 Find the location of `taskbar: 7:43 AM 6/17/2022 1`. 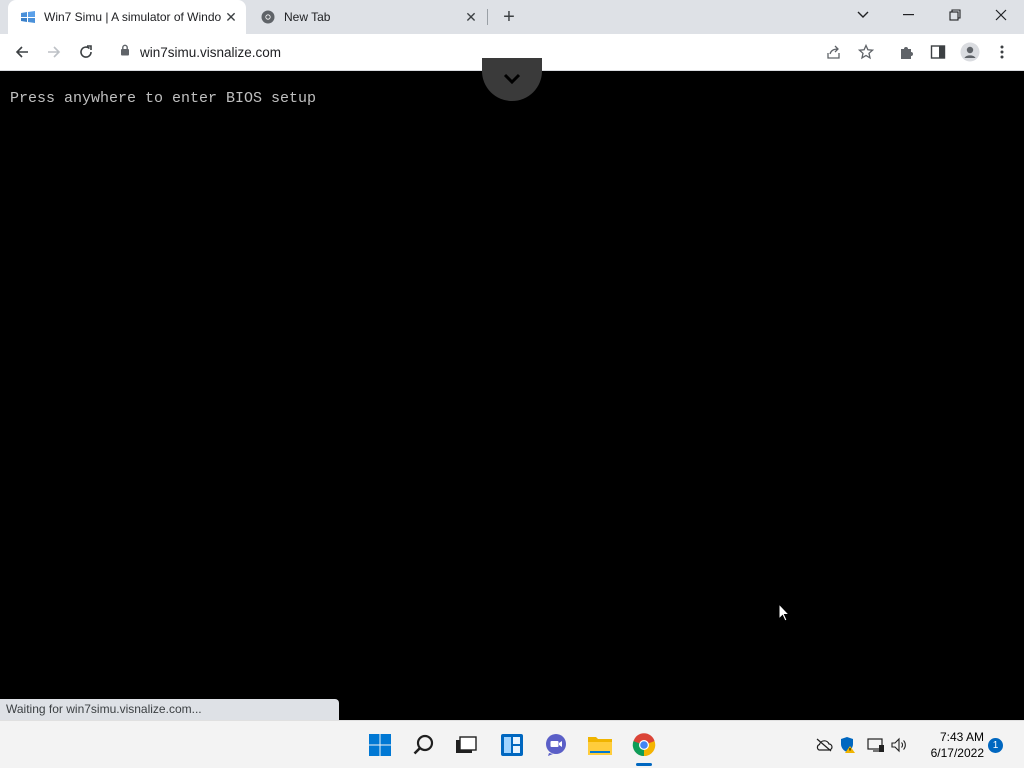

taskbar: 7:43 AM 6/17/2022 1 is located at coordinates (512, 744).